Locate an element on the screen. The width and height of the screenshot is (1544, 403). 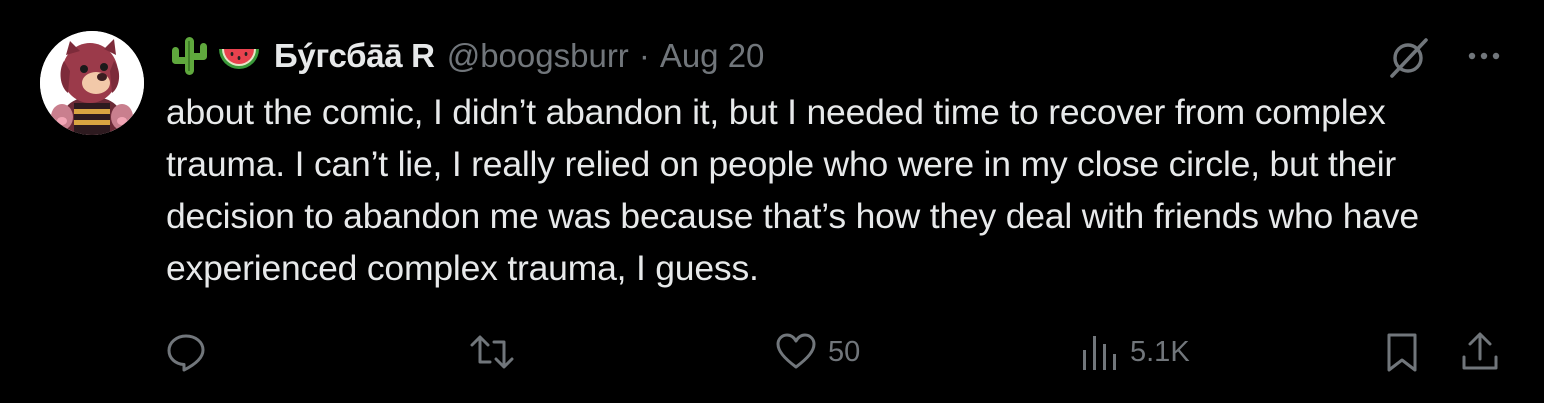
retweet-button is located at coordinates (497, 352).